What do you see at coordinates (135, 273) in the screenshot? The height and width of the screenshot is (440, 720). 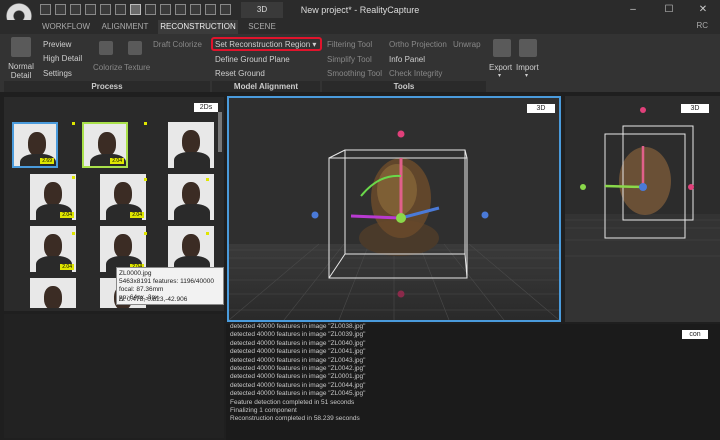 I see `tooltip-name: ZL0000.jpg` at bounding box center [135, 273].